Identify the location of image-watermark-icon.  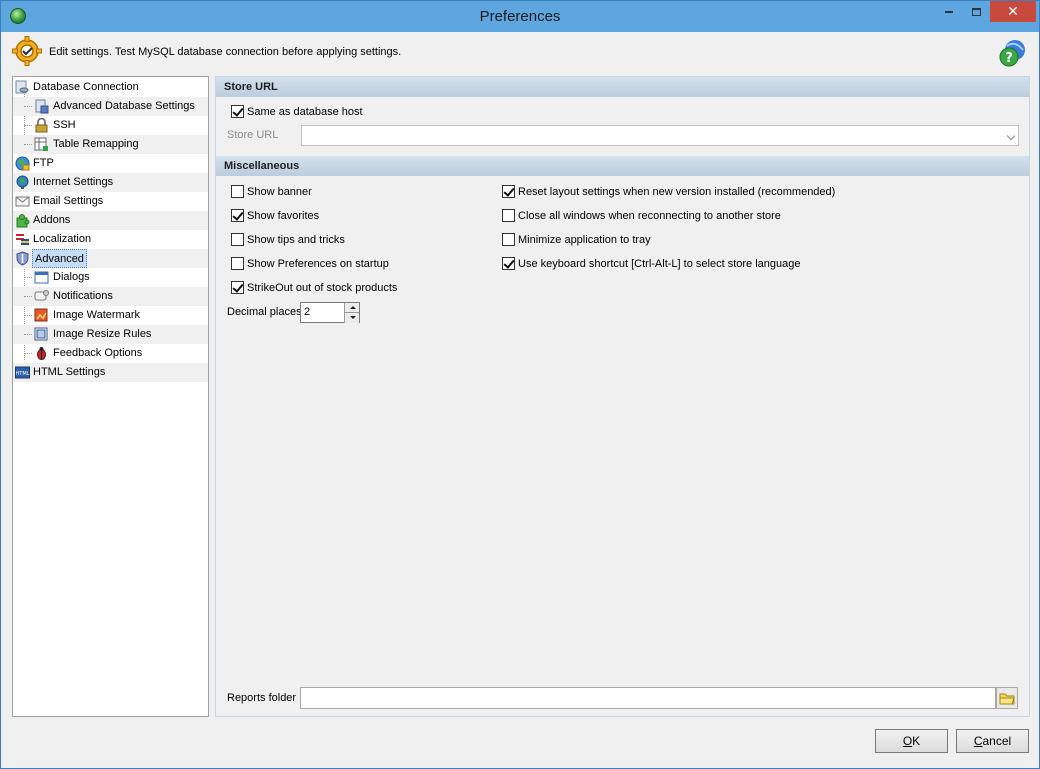
(41, 315).